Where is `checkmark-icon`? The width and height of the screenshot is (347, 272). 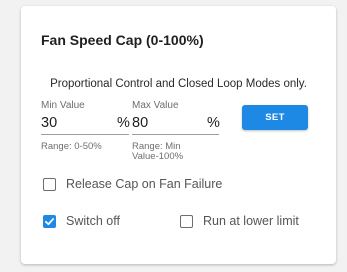 checkmark-icon is located at coordinates (49, 221).